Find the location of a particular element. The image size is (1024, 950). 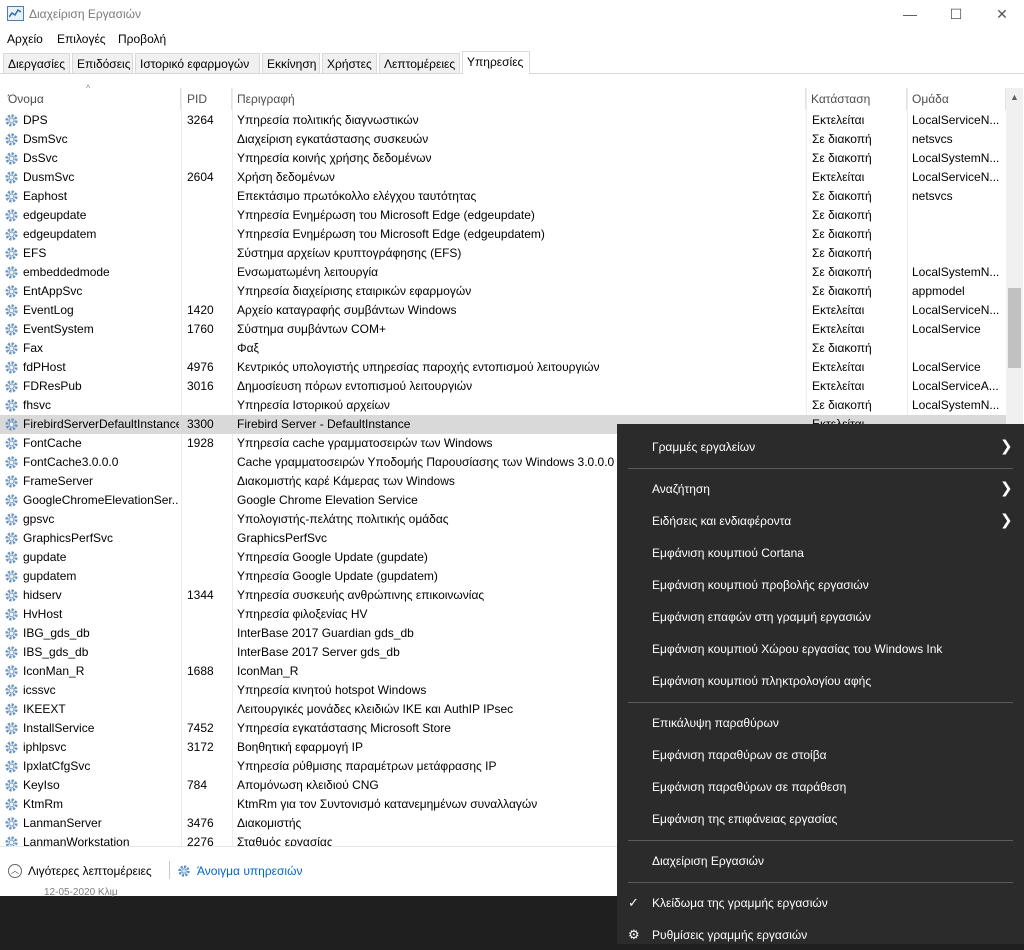

scroll-up-arrow: ▲ is located at coordinates (1014, 97).